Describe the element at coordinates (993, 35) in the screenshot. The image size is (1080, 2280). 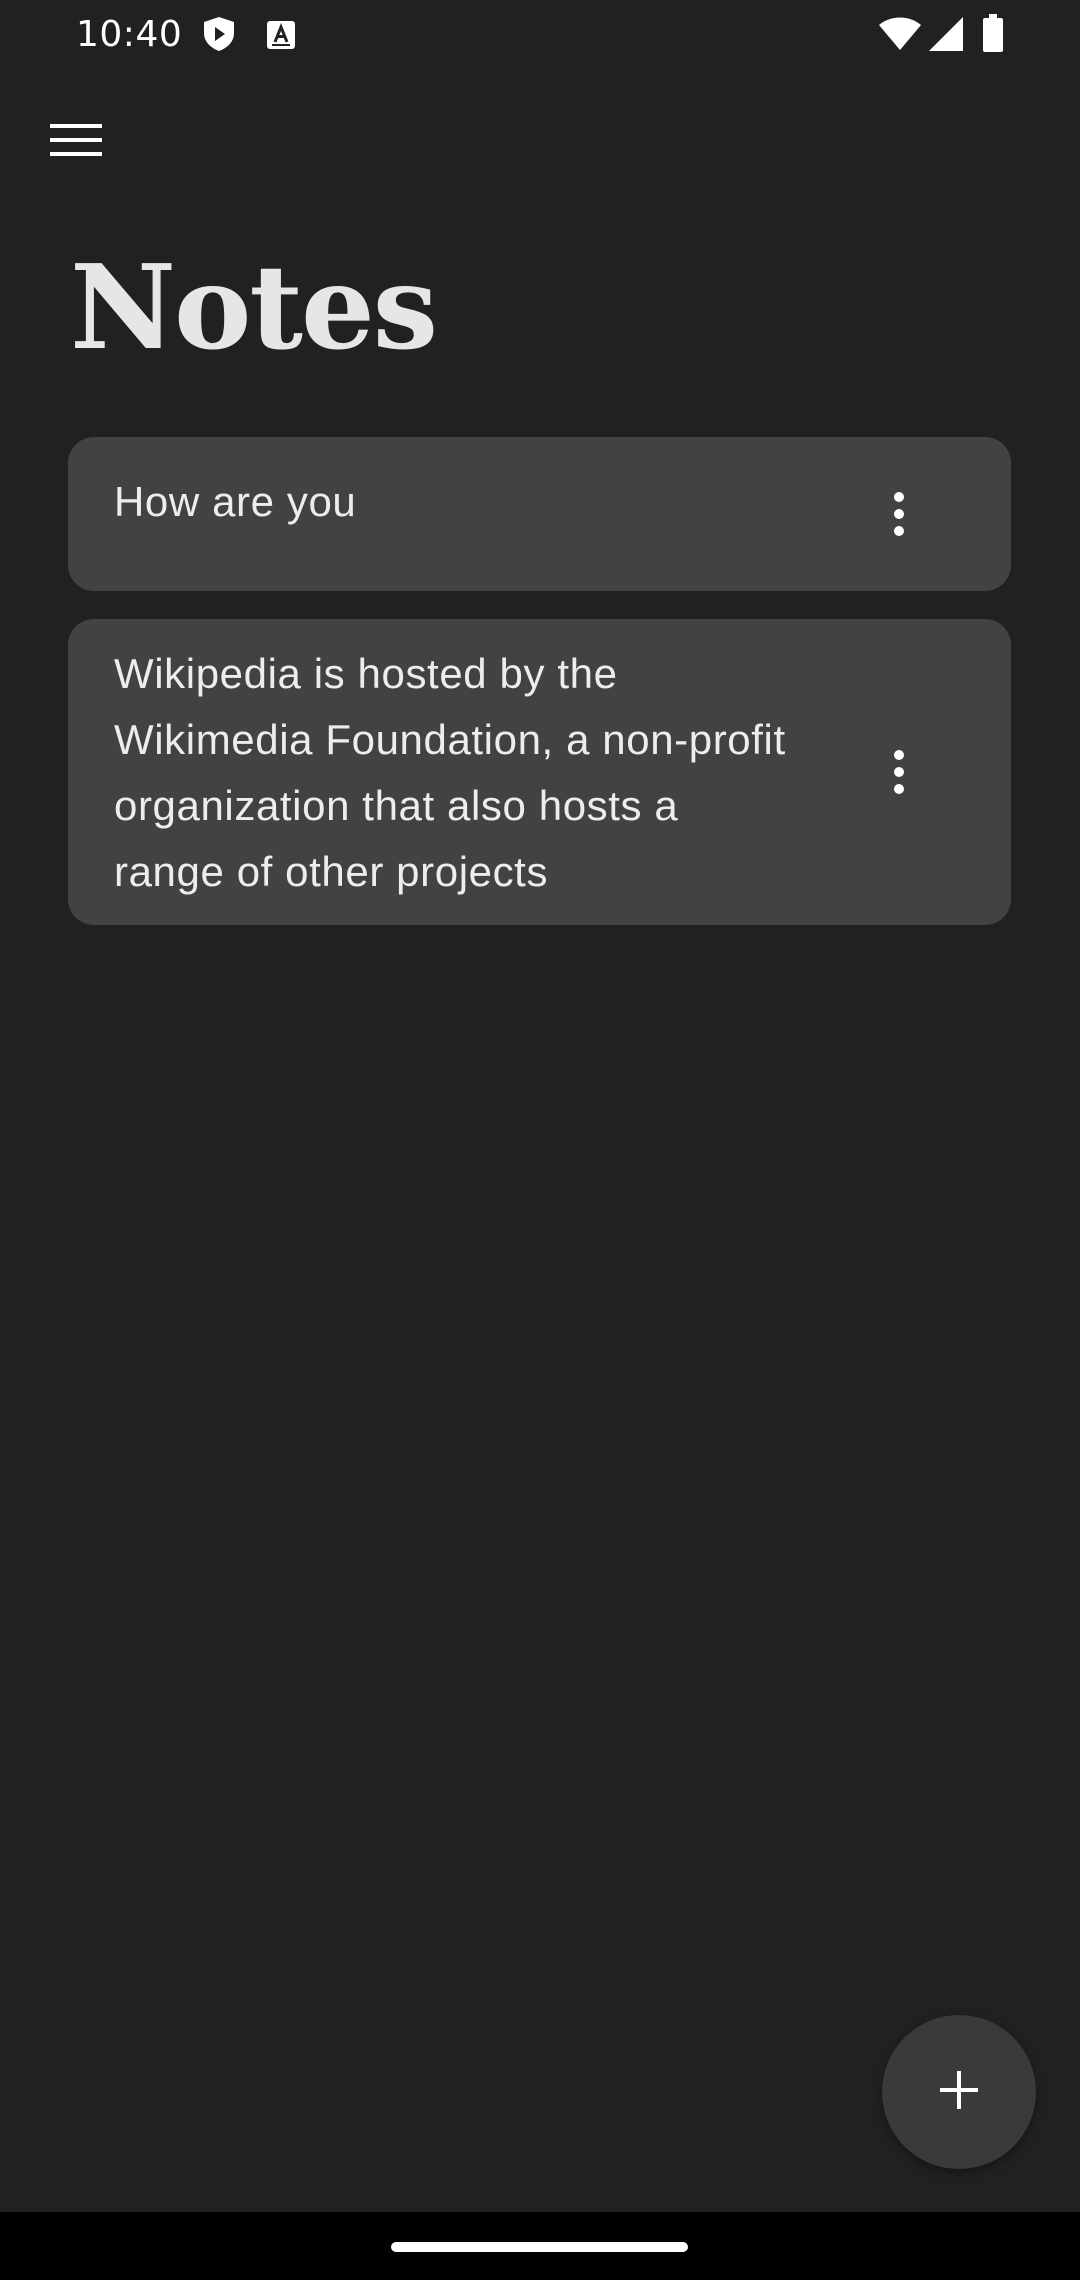
I see `battery-icon` at that location.